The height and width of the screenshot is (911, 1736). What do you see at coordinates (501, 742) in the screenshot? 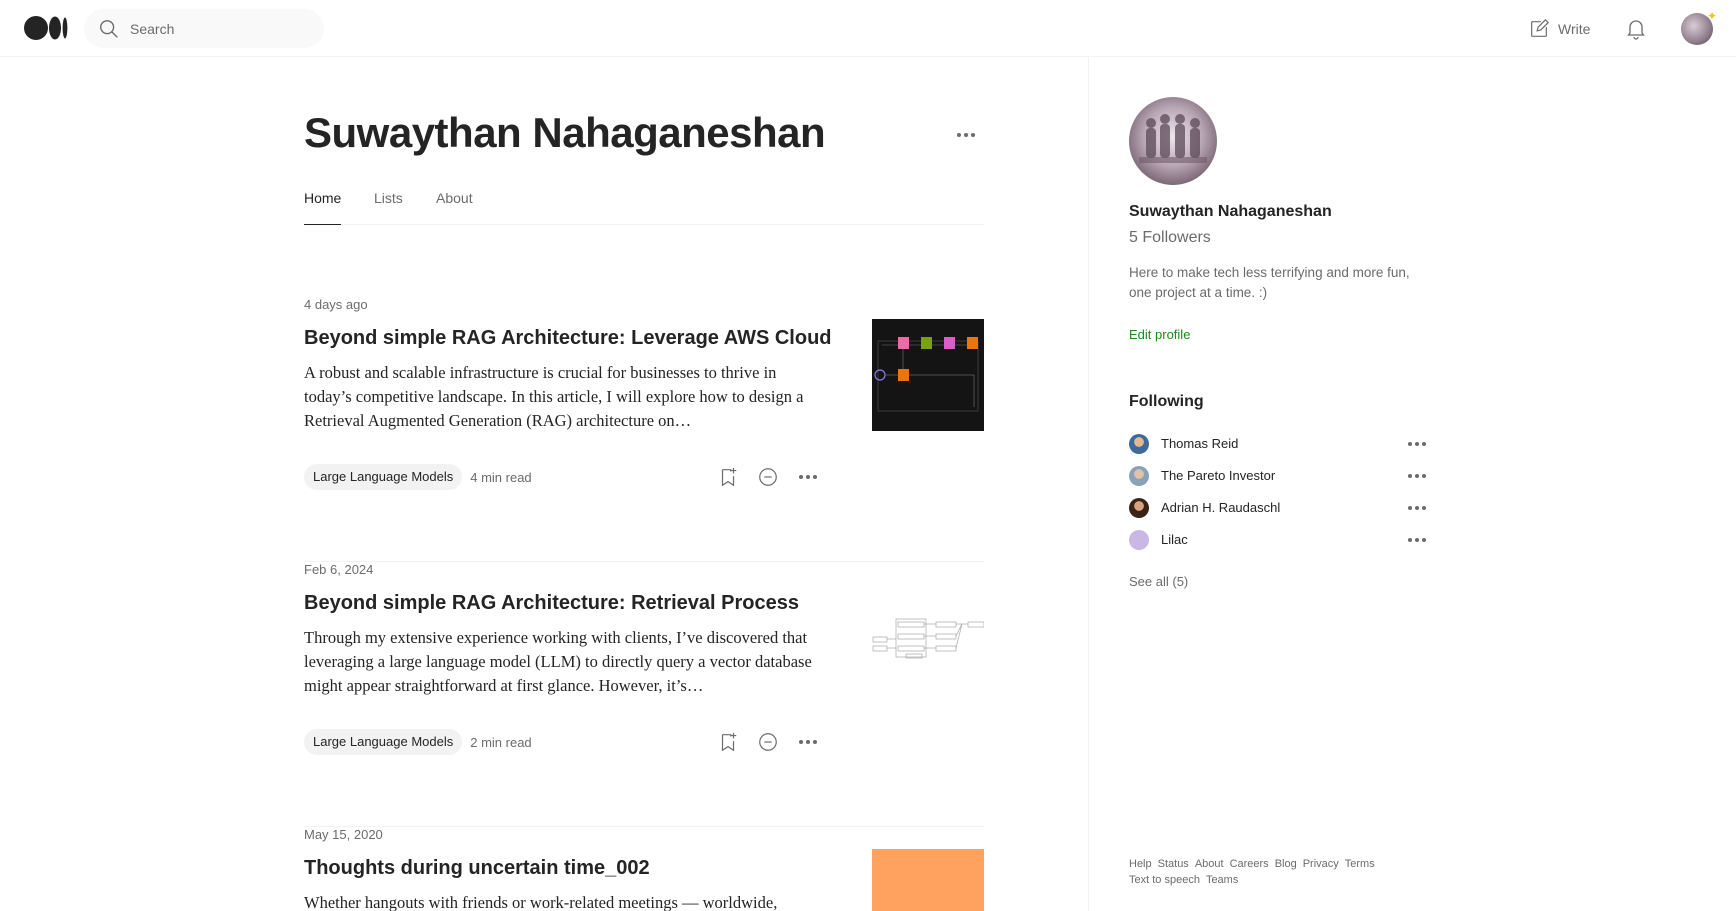
I see `read-time: 2 min read` at bounding box center [501, 742].